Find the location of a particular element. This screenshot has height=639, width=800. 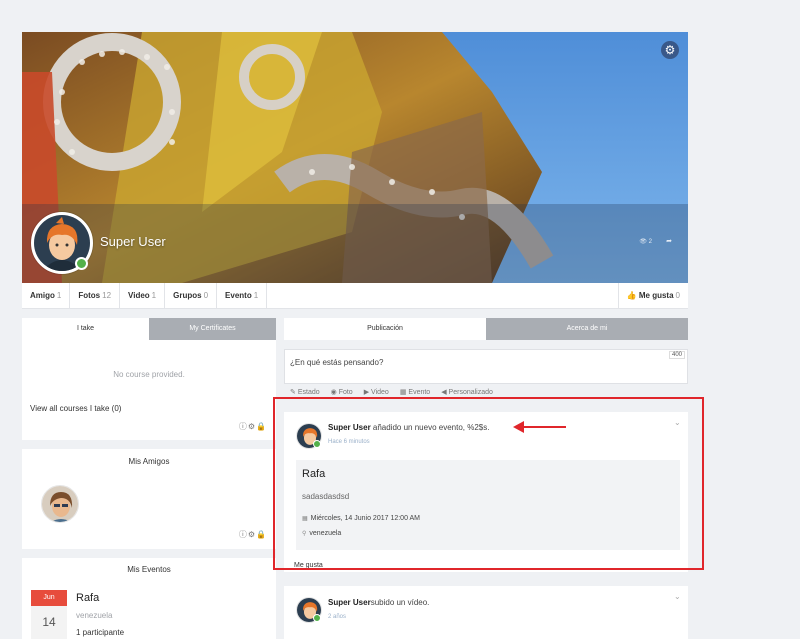

no-courses-text: No course provided. is located at coordinates (149, 374).